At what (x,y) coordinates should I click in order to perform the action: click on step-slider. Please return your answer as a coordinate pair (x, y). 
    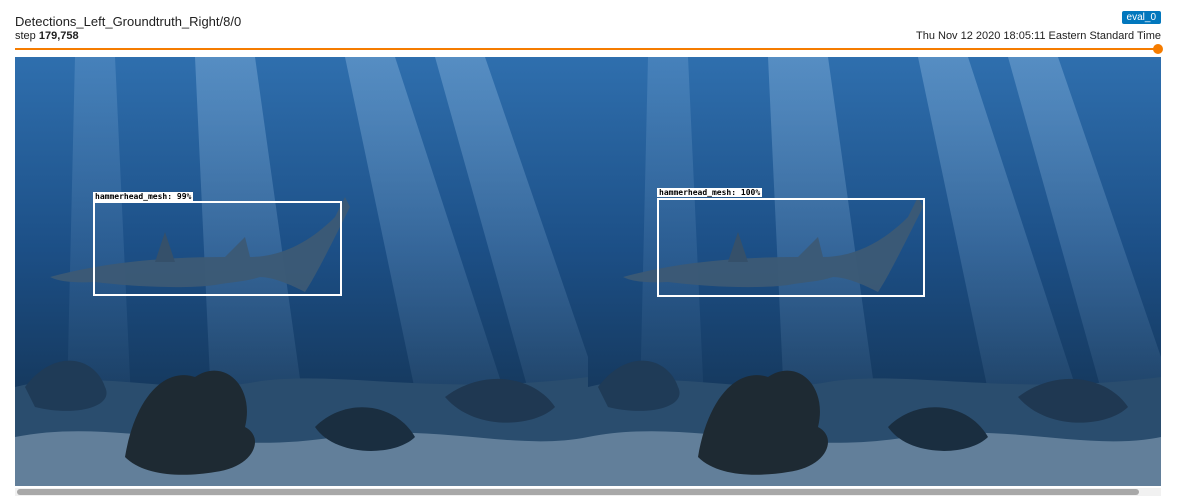
    Looking at the image, I should click on (587, 49).